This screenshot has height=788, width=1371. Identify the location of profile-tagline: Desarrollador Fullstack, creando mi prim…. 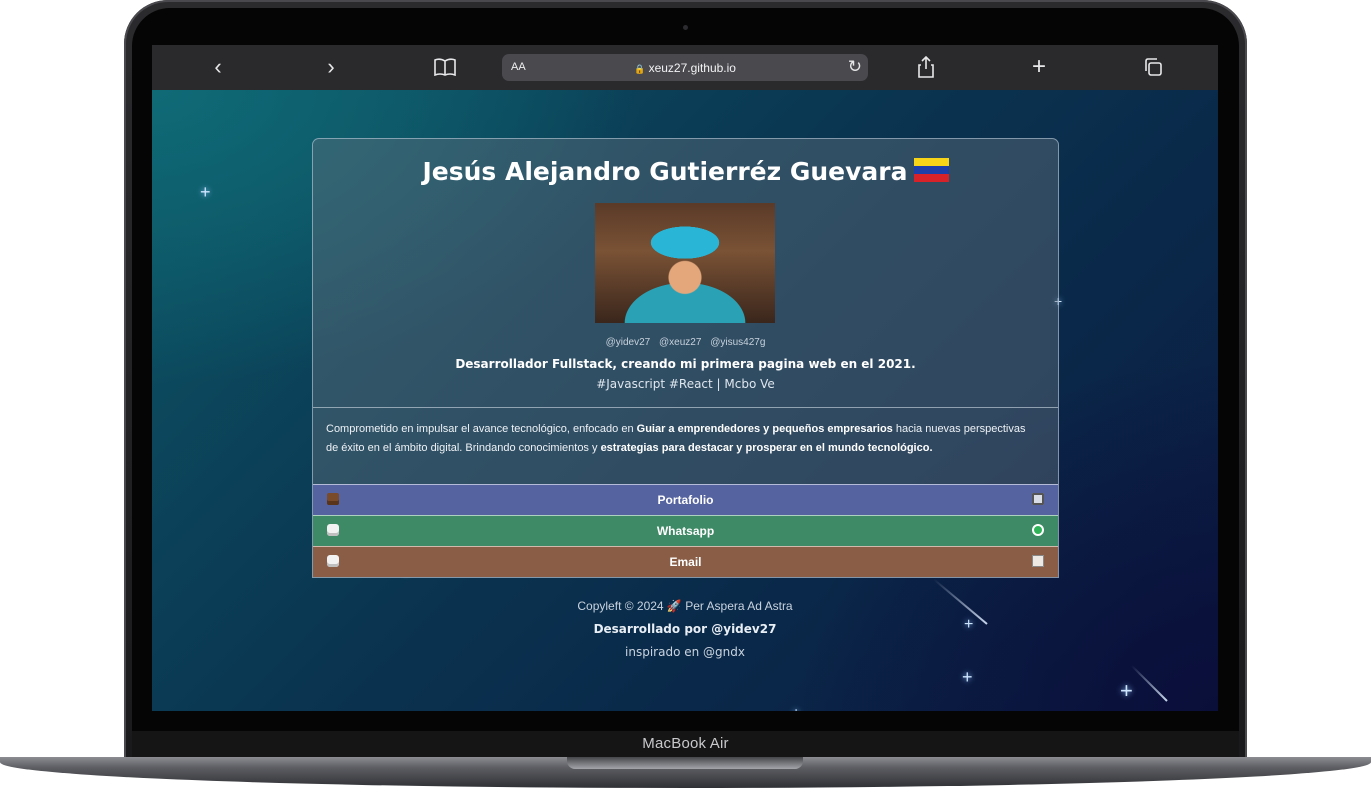
(685, 364).